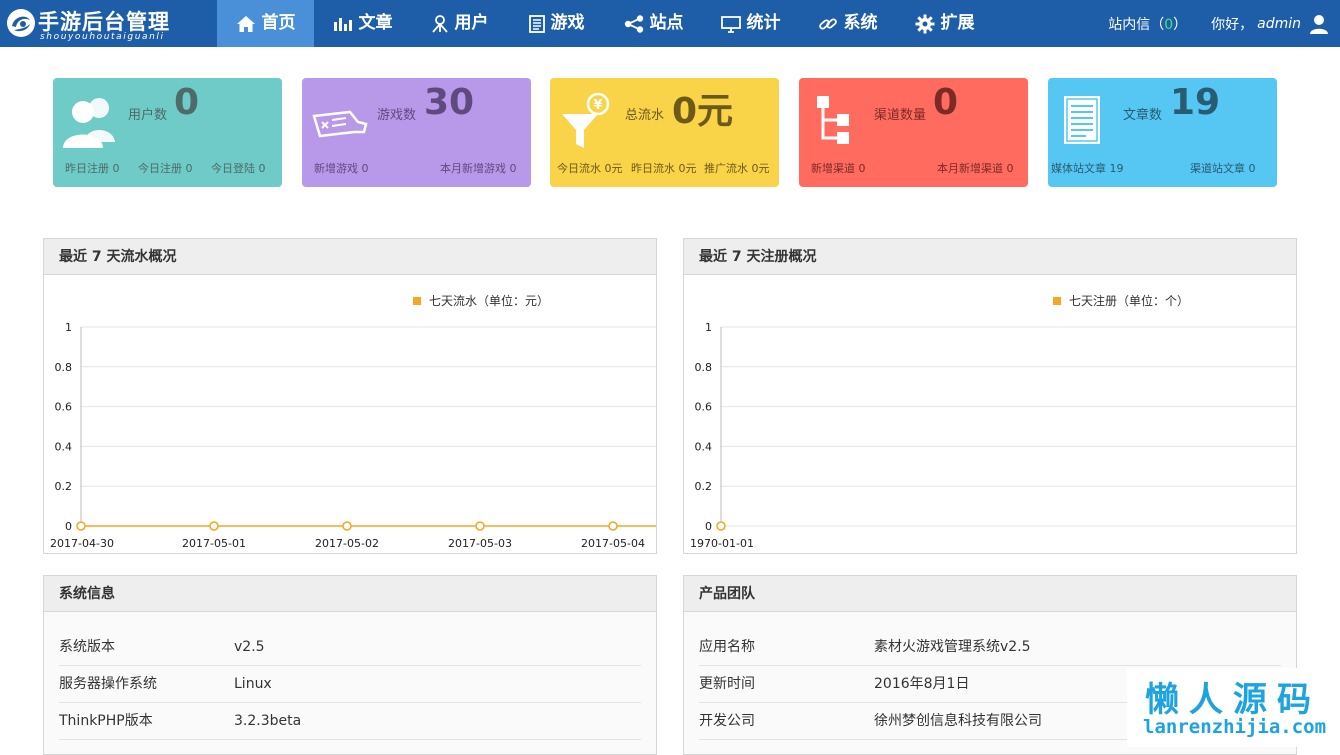 This screenshot has height=755, width=1340. What do you see at coordinates (653, 23) in the screenshot?
I see `nav-item-sites: 站点` at bounding box center [653, 23].